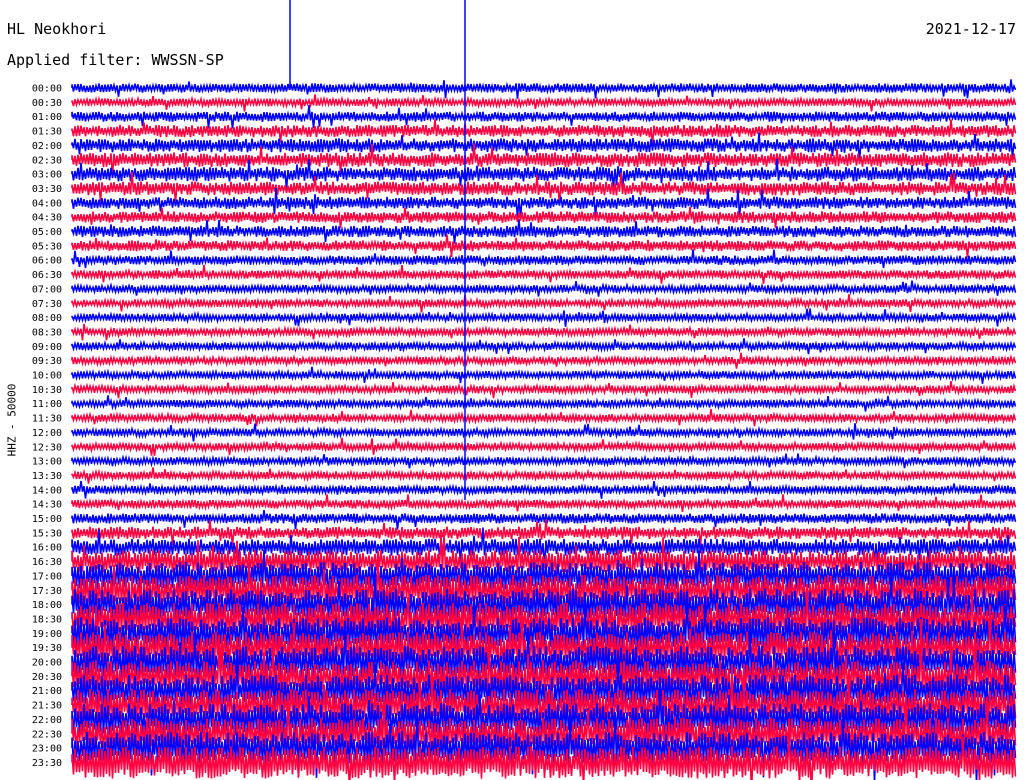 The image size is (1024, 780). What do you see at coordinates (47, 361) in the screenshot?
I see `row-time-label: 09:30` at bounding box center [47, 361].